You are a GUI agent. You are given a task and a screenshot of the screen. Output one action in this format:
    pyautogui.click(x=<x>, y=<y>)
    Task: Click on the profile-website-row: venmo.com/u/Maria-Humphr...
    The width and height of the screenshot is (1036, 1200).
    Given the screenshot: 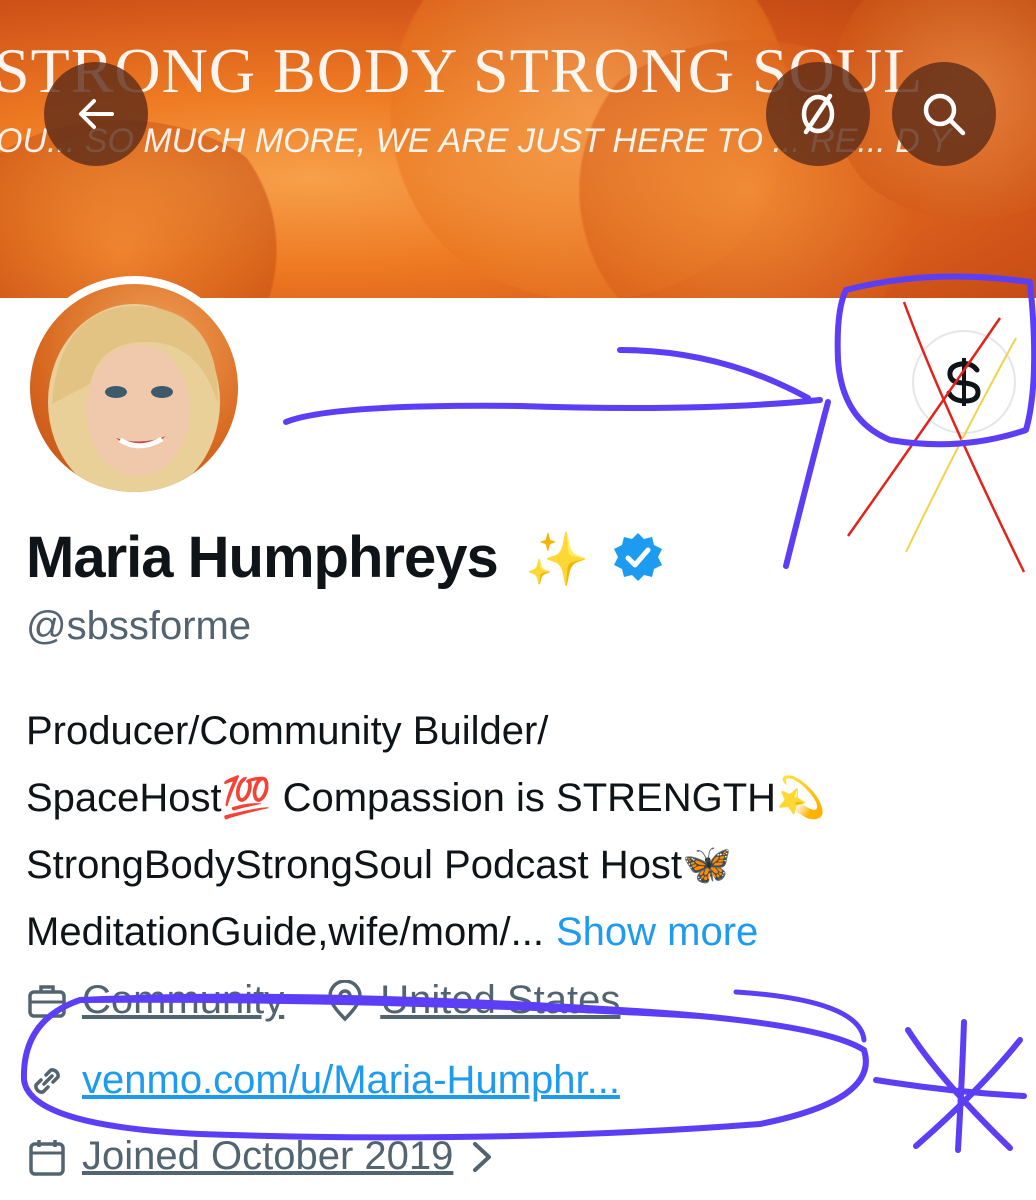 What is the action you would take?
    pyautogui.click(x=323, y=1080)
    